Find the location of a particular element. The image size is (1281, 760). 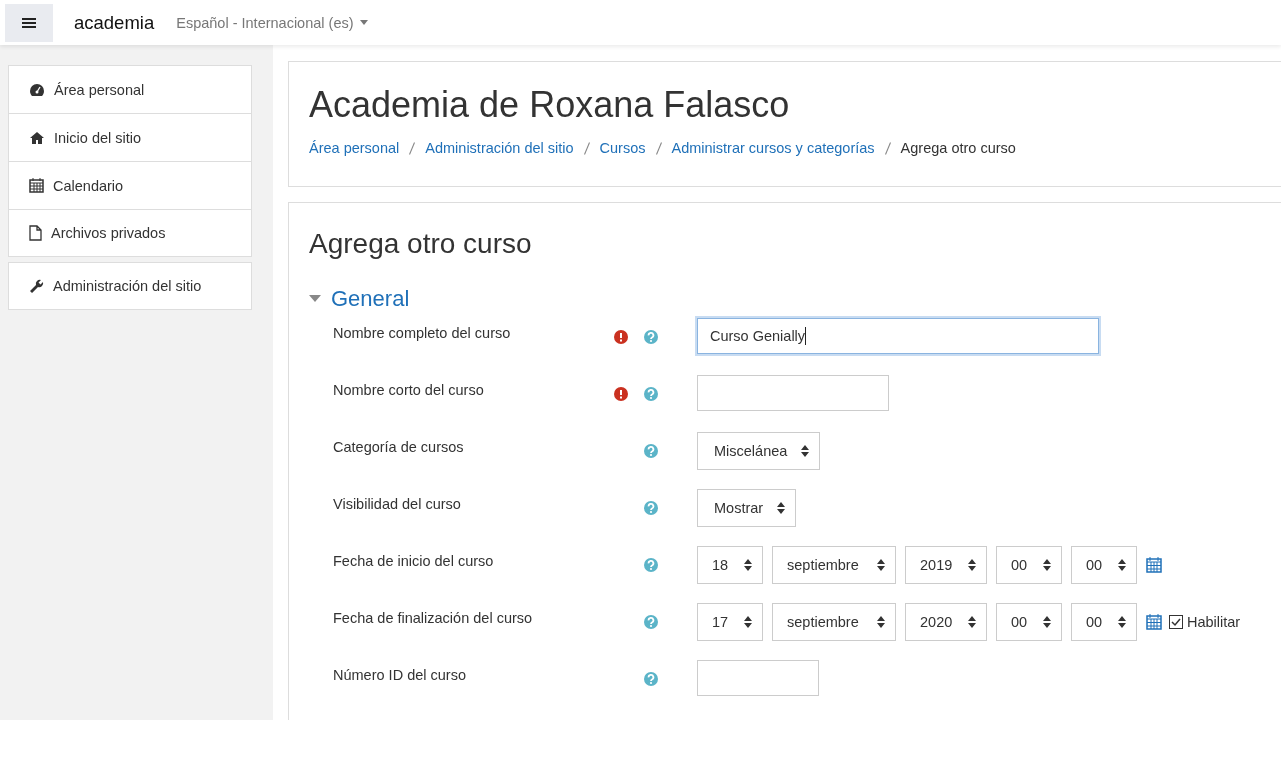

field-label: Nombre corto del curso is located at coordinates (408, 389).